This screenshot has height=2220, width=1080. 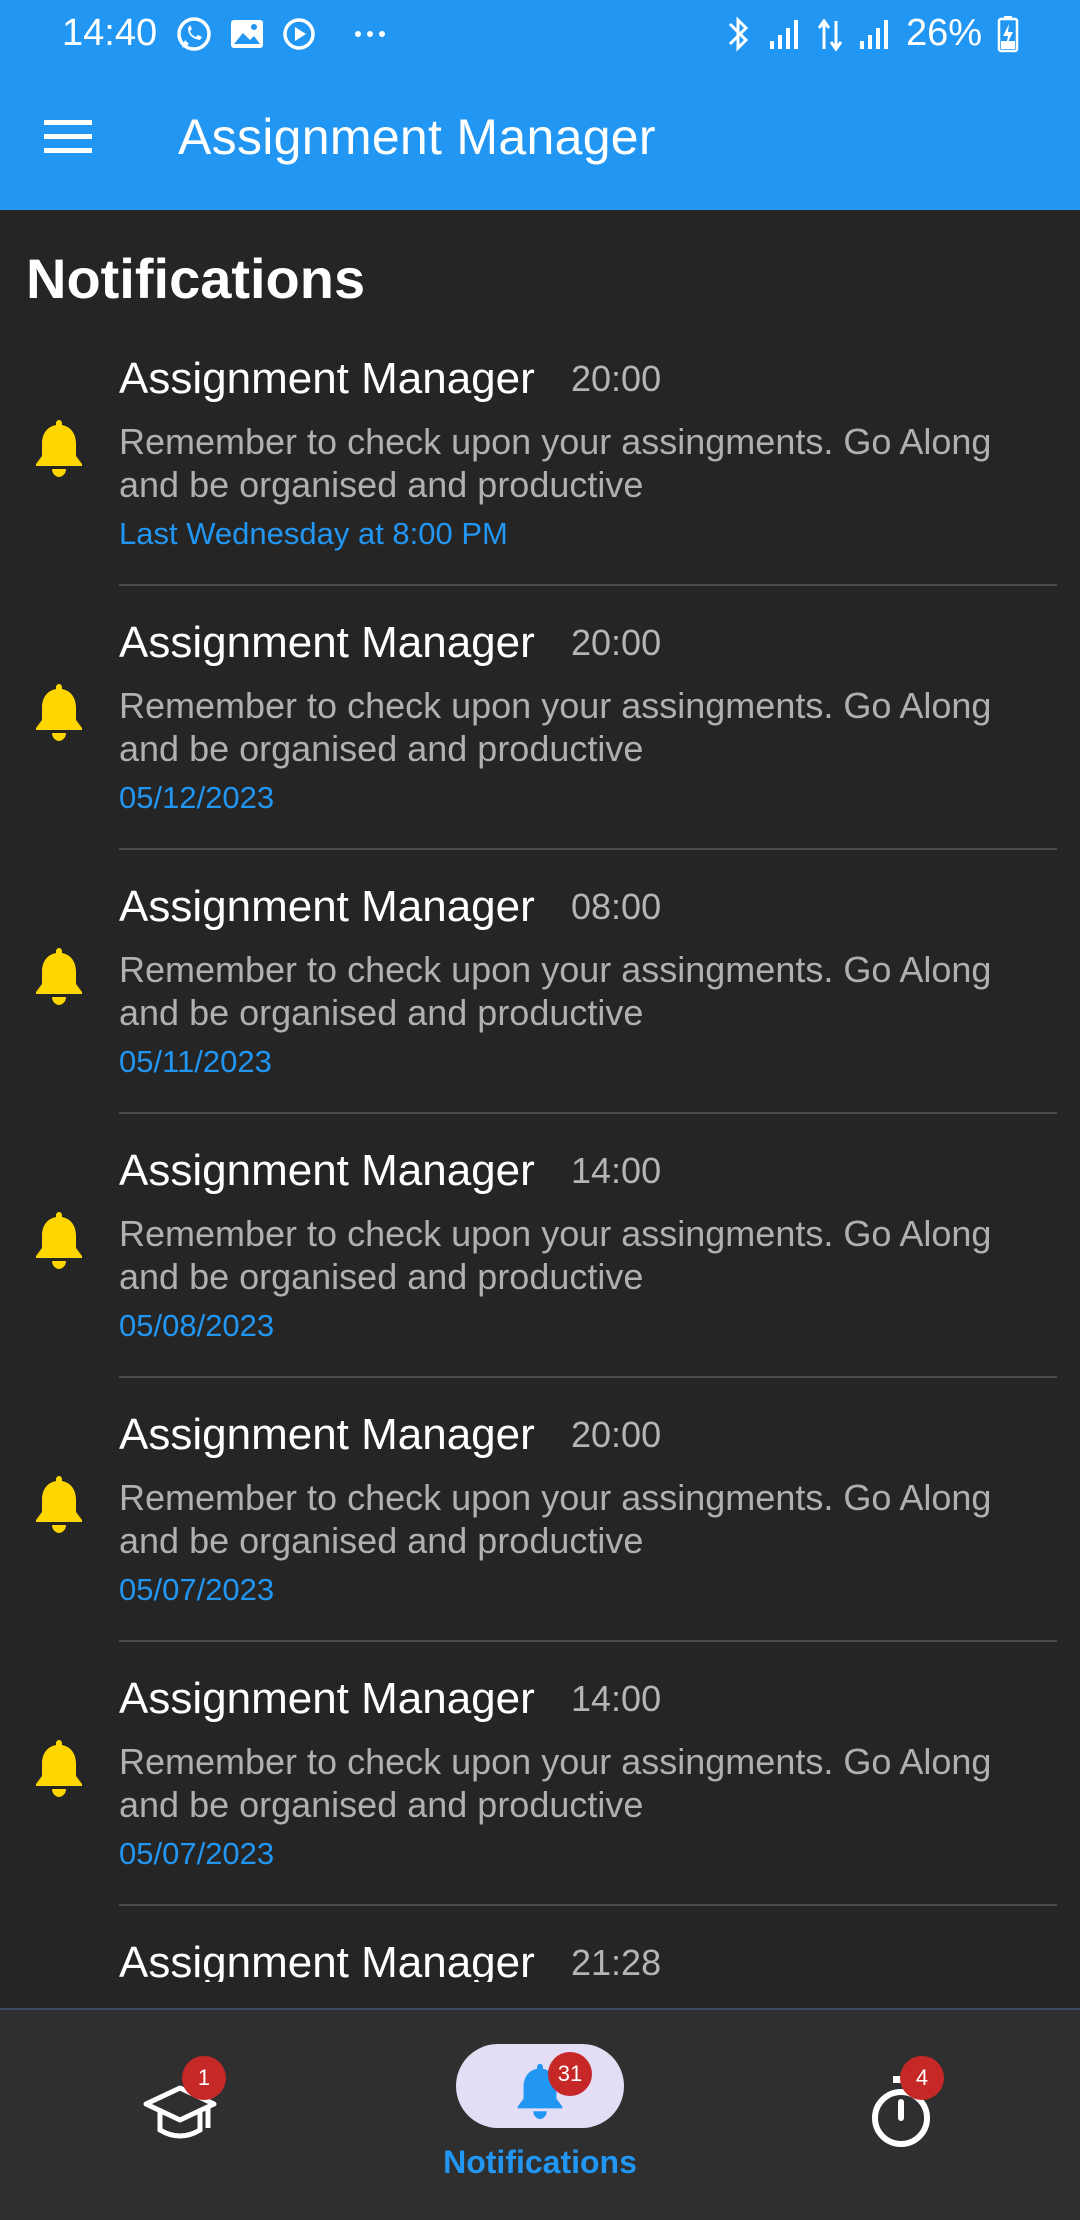 What do you see at coordinates (943, 33) in the screenshot?
I see `battery-percent: 26%` at bounding box center [943, 33].